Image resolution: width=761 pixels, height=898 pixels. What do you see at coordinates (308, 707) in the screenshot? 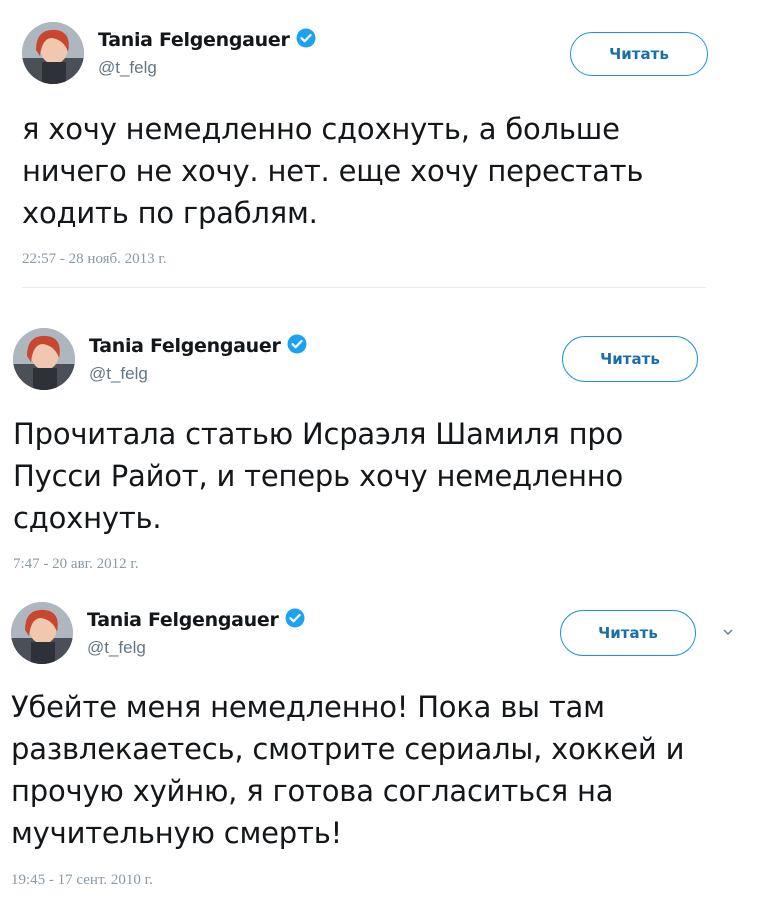
I see `tweet-text-line: Убейте меня немедленно! Пока вы там` at bounding box center [308, 707].